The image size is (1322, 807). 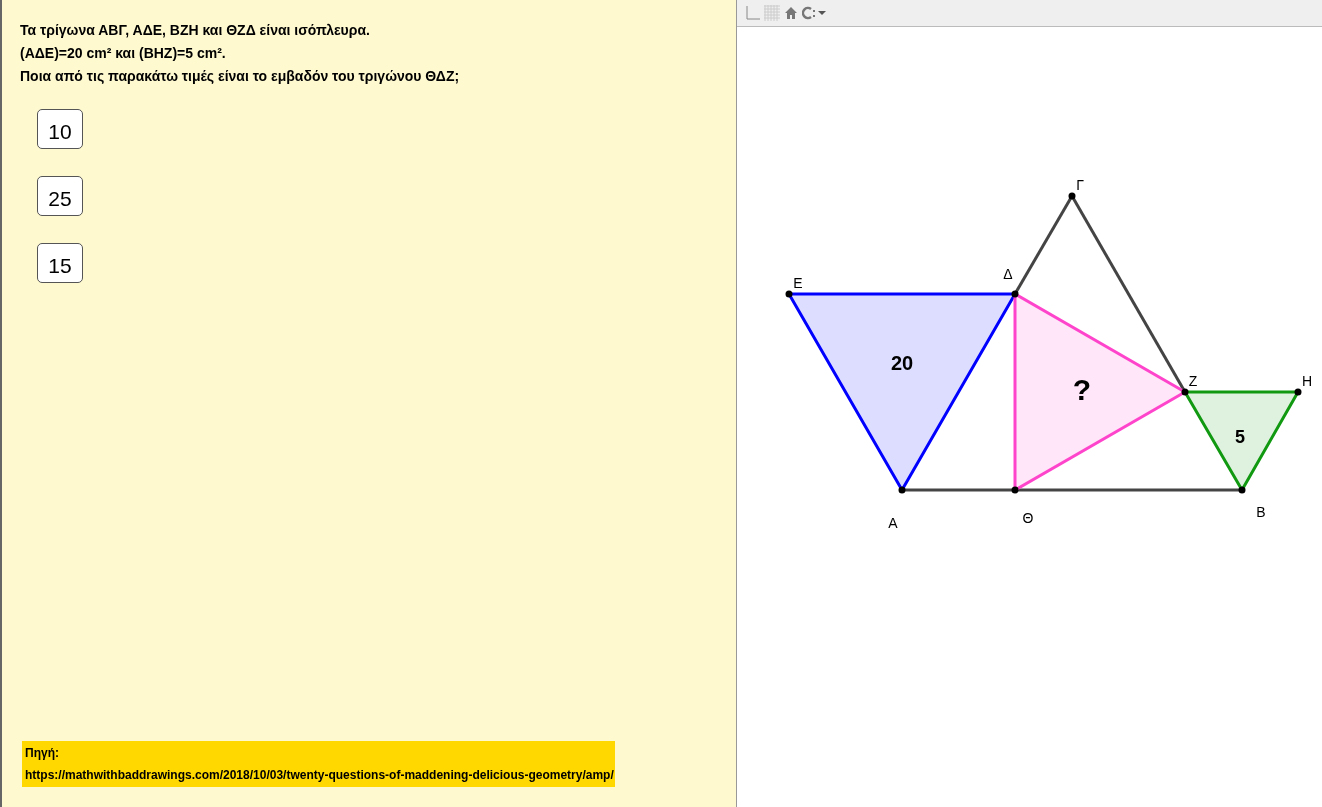 I want to click on question-text: (ΑΔΕ)=20 cm² και (ΒΗΖ)=5 cm²., so click(x=123, y=53).